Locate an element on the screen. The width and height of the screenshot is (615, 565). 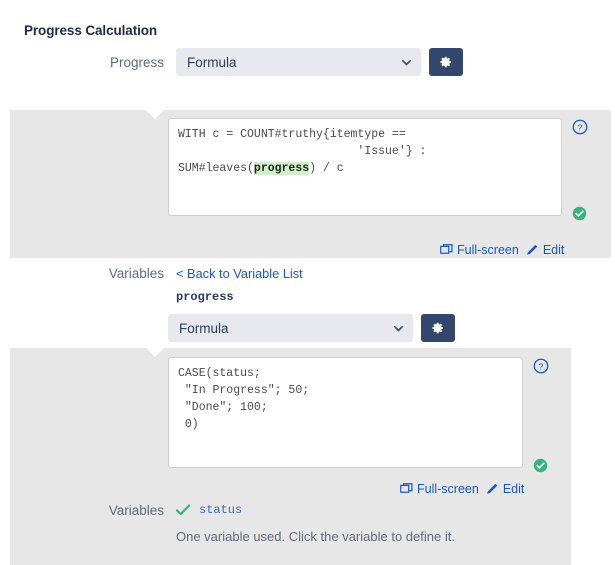
variable-type-select: Formula is located at coordinates (290, 328).